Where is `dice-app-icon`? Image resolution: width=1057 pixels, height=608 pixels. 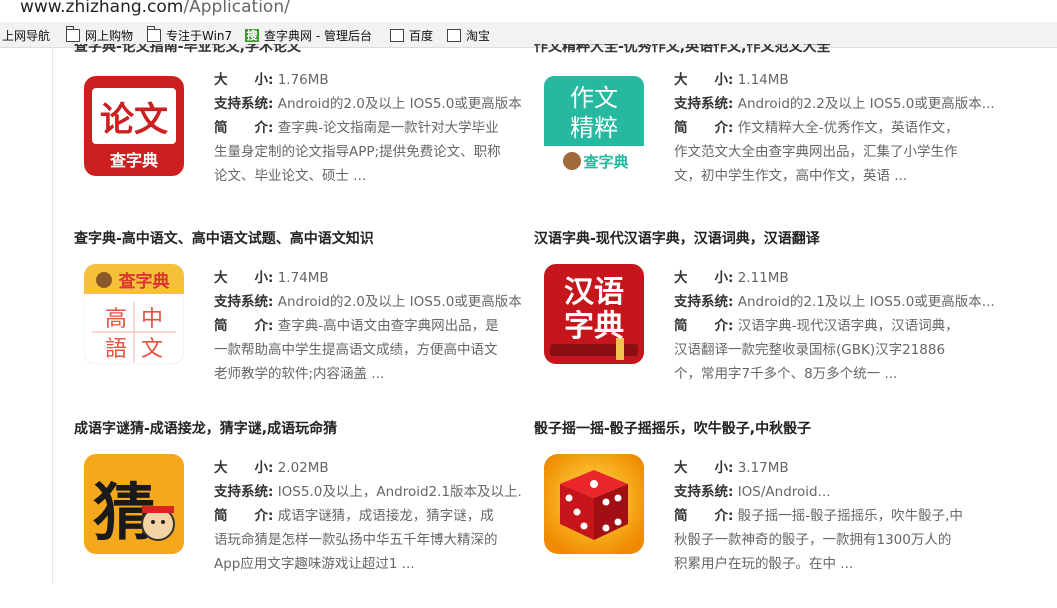
dice-app-icon is located at coordinates (594, 504).